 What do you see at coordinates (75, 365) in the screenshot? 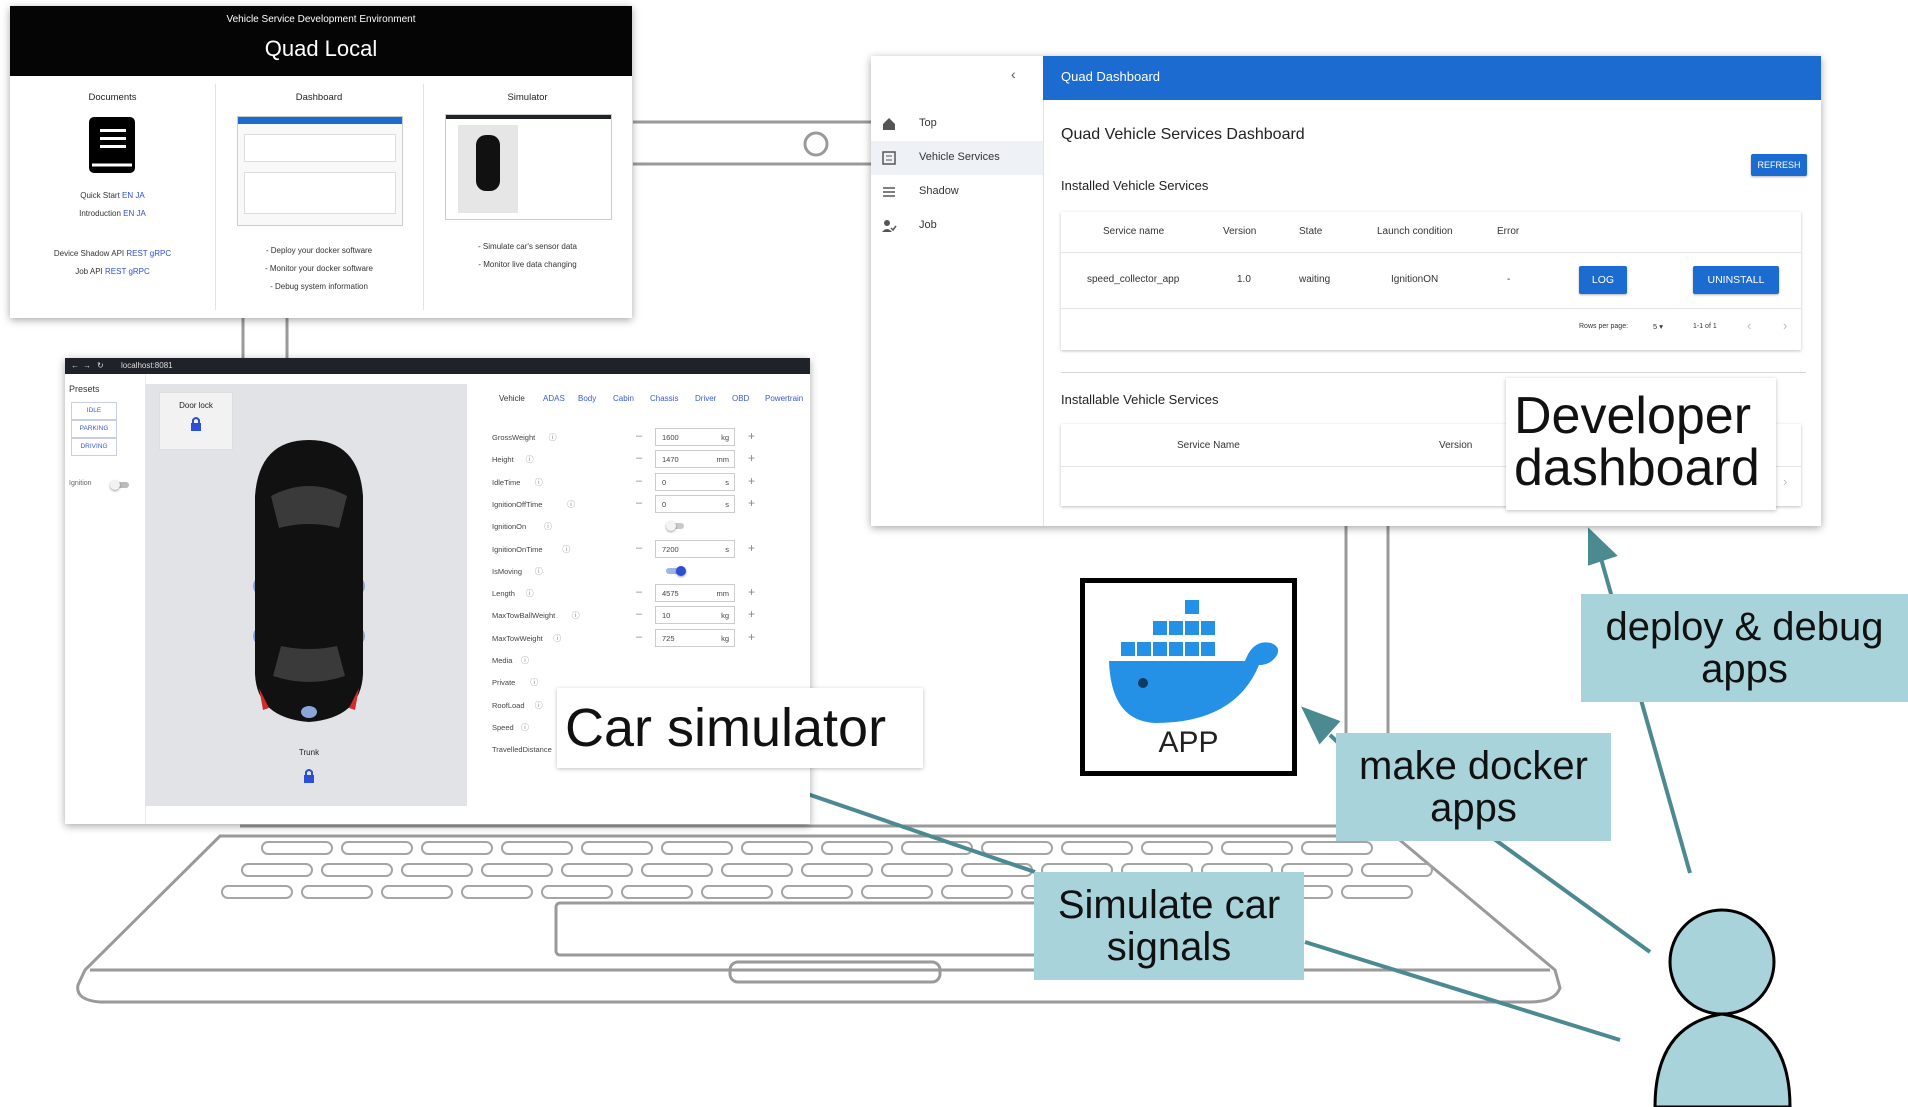
I see `back-icon: ←` at bounding box center [75, 365].